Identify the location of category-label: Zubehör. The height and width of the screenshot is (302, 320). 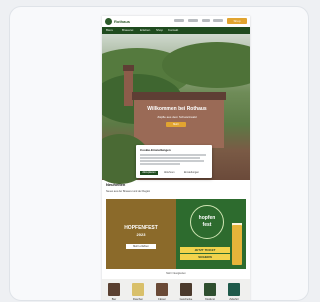
(234, 299).